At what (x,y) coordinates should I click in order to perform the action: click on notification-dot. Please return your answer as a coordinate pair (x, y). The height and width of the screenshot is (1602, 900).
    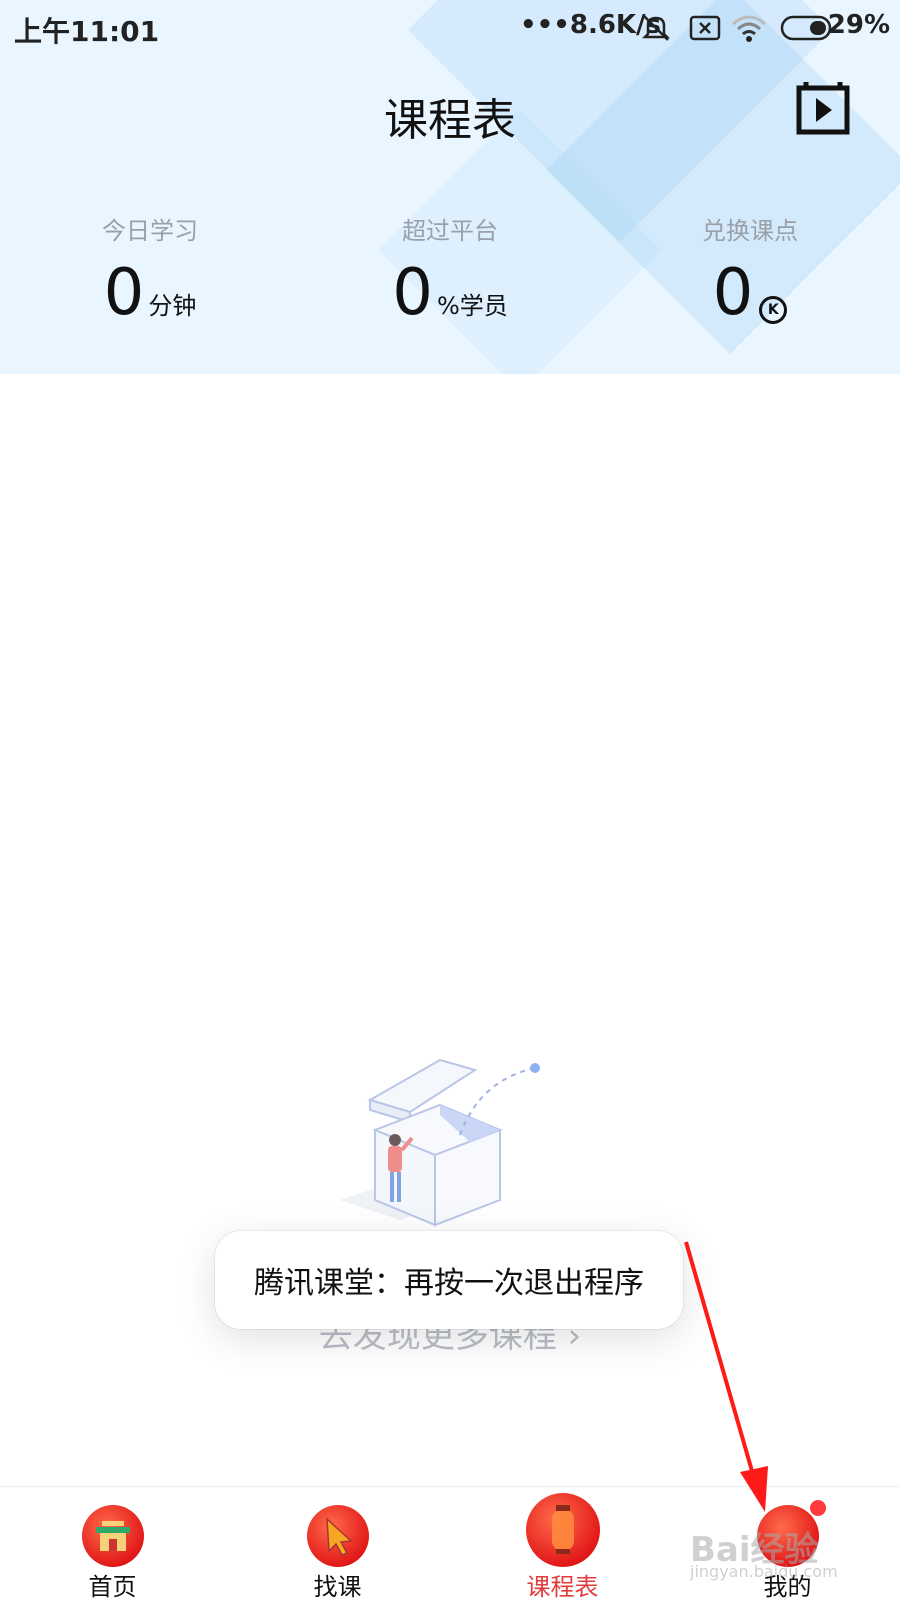
    Looking at the image, I should click on (818, 1508).